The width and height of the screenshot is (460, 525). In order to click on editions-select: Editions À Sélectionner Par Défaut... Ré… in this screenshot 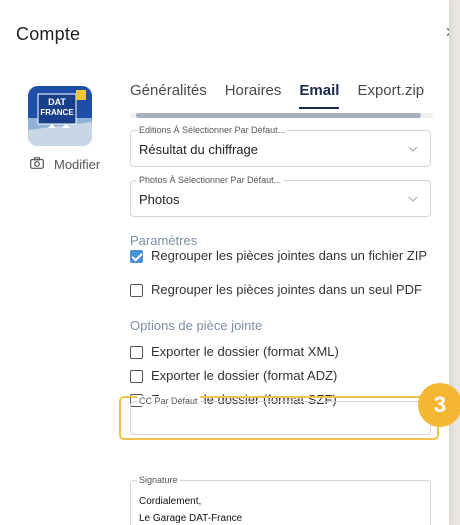, I will do `click(280, 146)`.